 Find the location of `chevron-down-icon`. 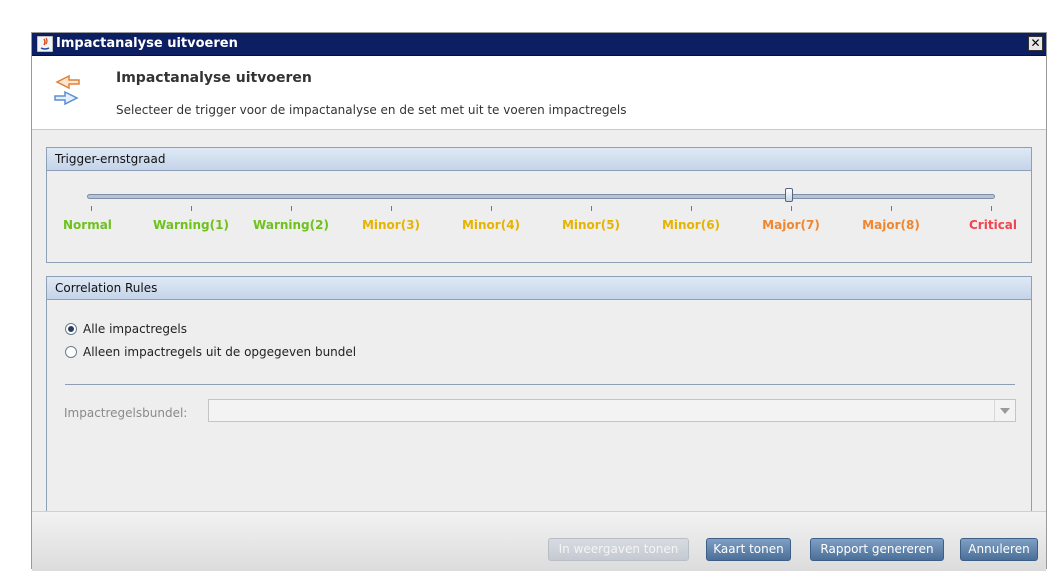

chevron-down-icon is located at coordinates (1004, 410).